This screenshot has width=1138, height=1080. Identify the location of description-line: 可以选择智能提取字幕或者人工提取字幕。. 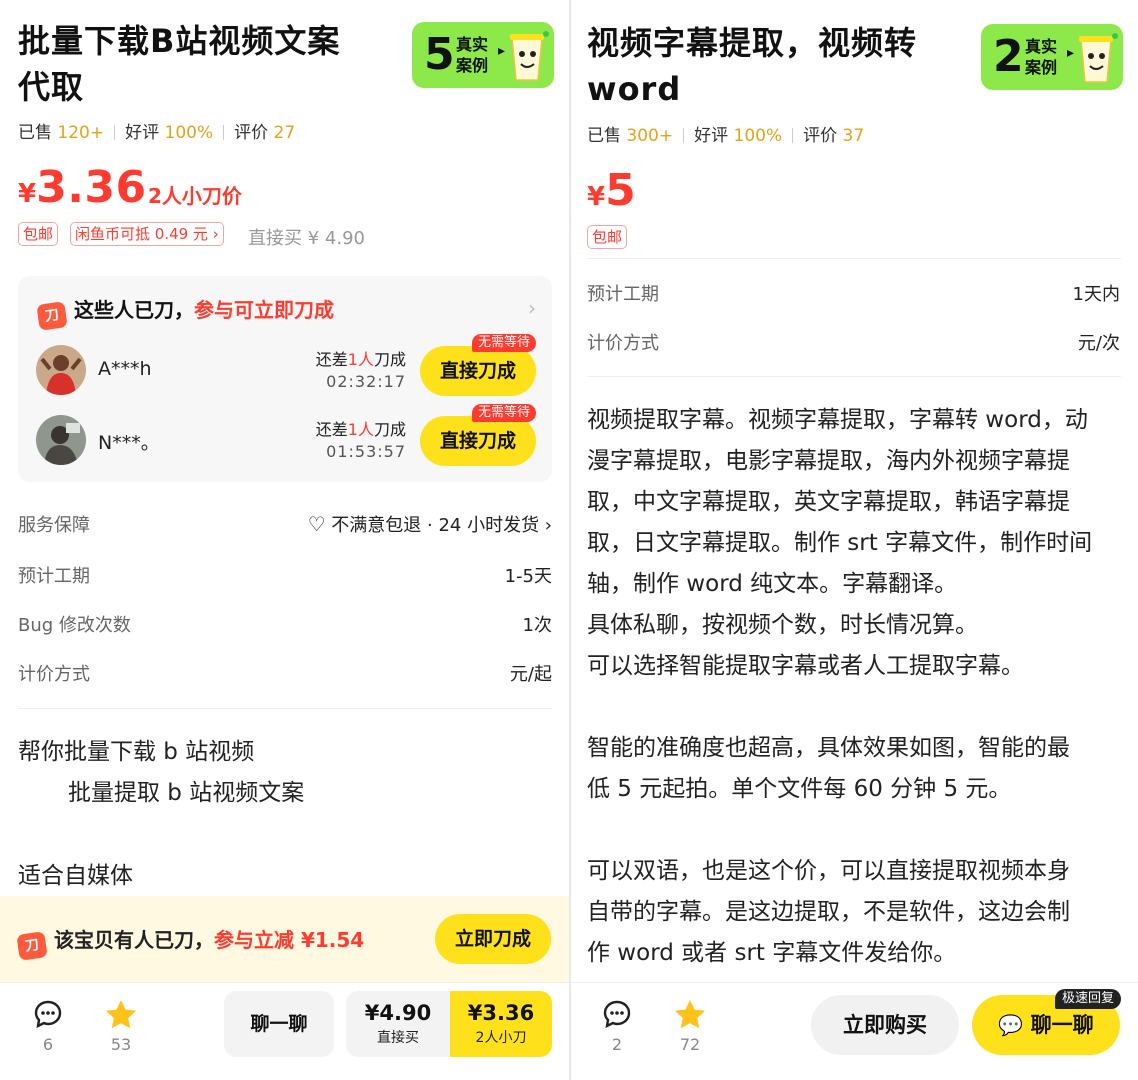
(805, 666).